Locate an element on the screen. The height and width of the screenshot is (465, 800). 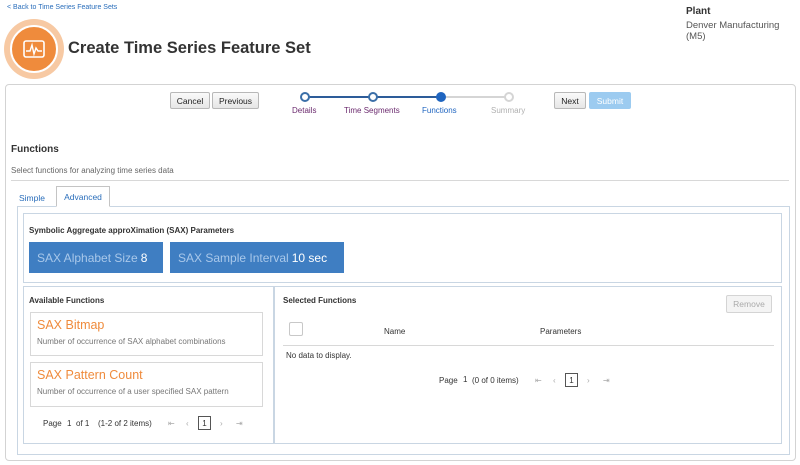
select-all-checkbox is located at coordinates (296, 329).